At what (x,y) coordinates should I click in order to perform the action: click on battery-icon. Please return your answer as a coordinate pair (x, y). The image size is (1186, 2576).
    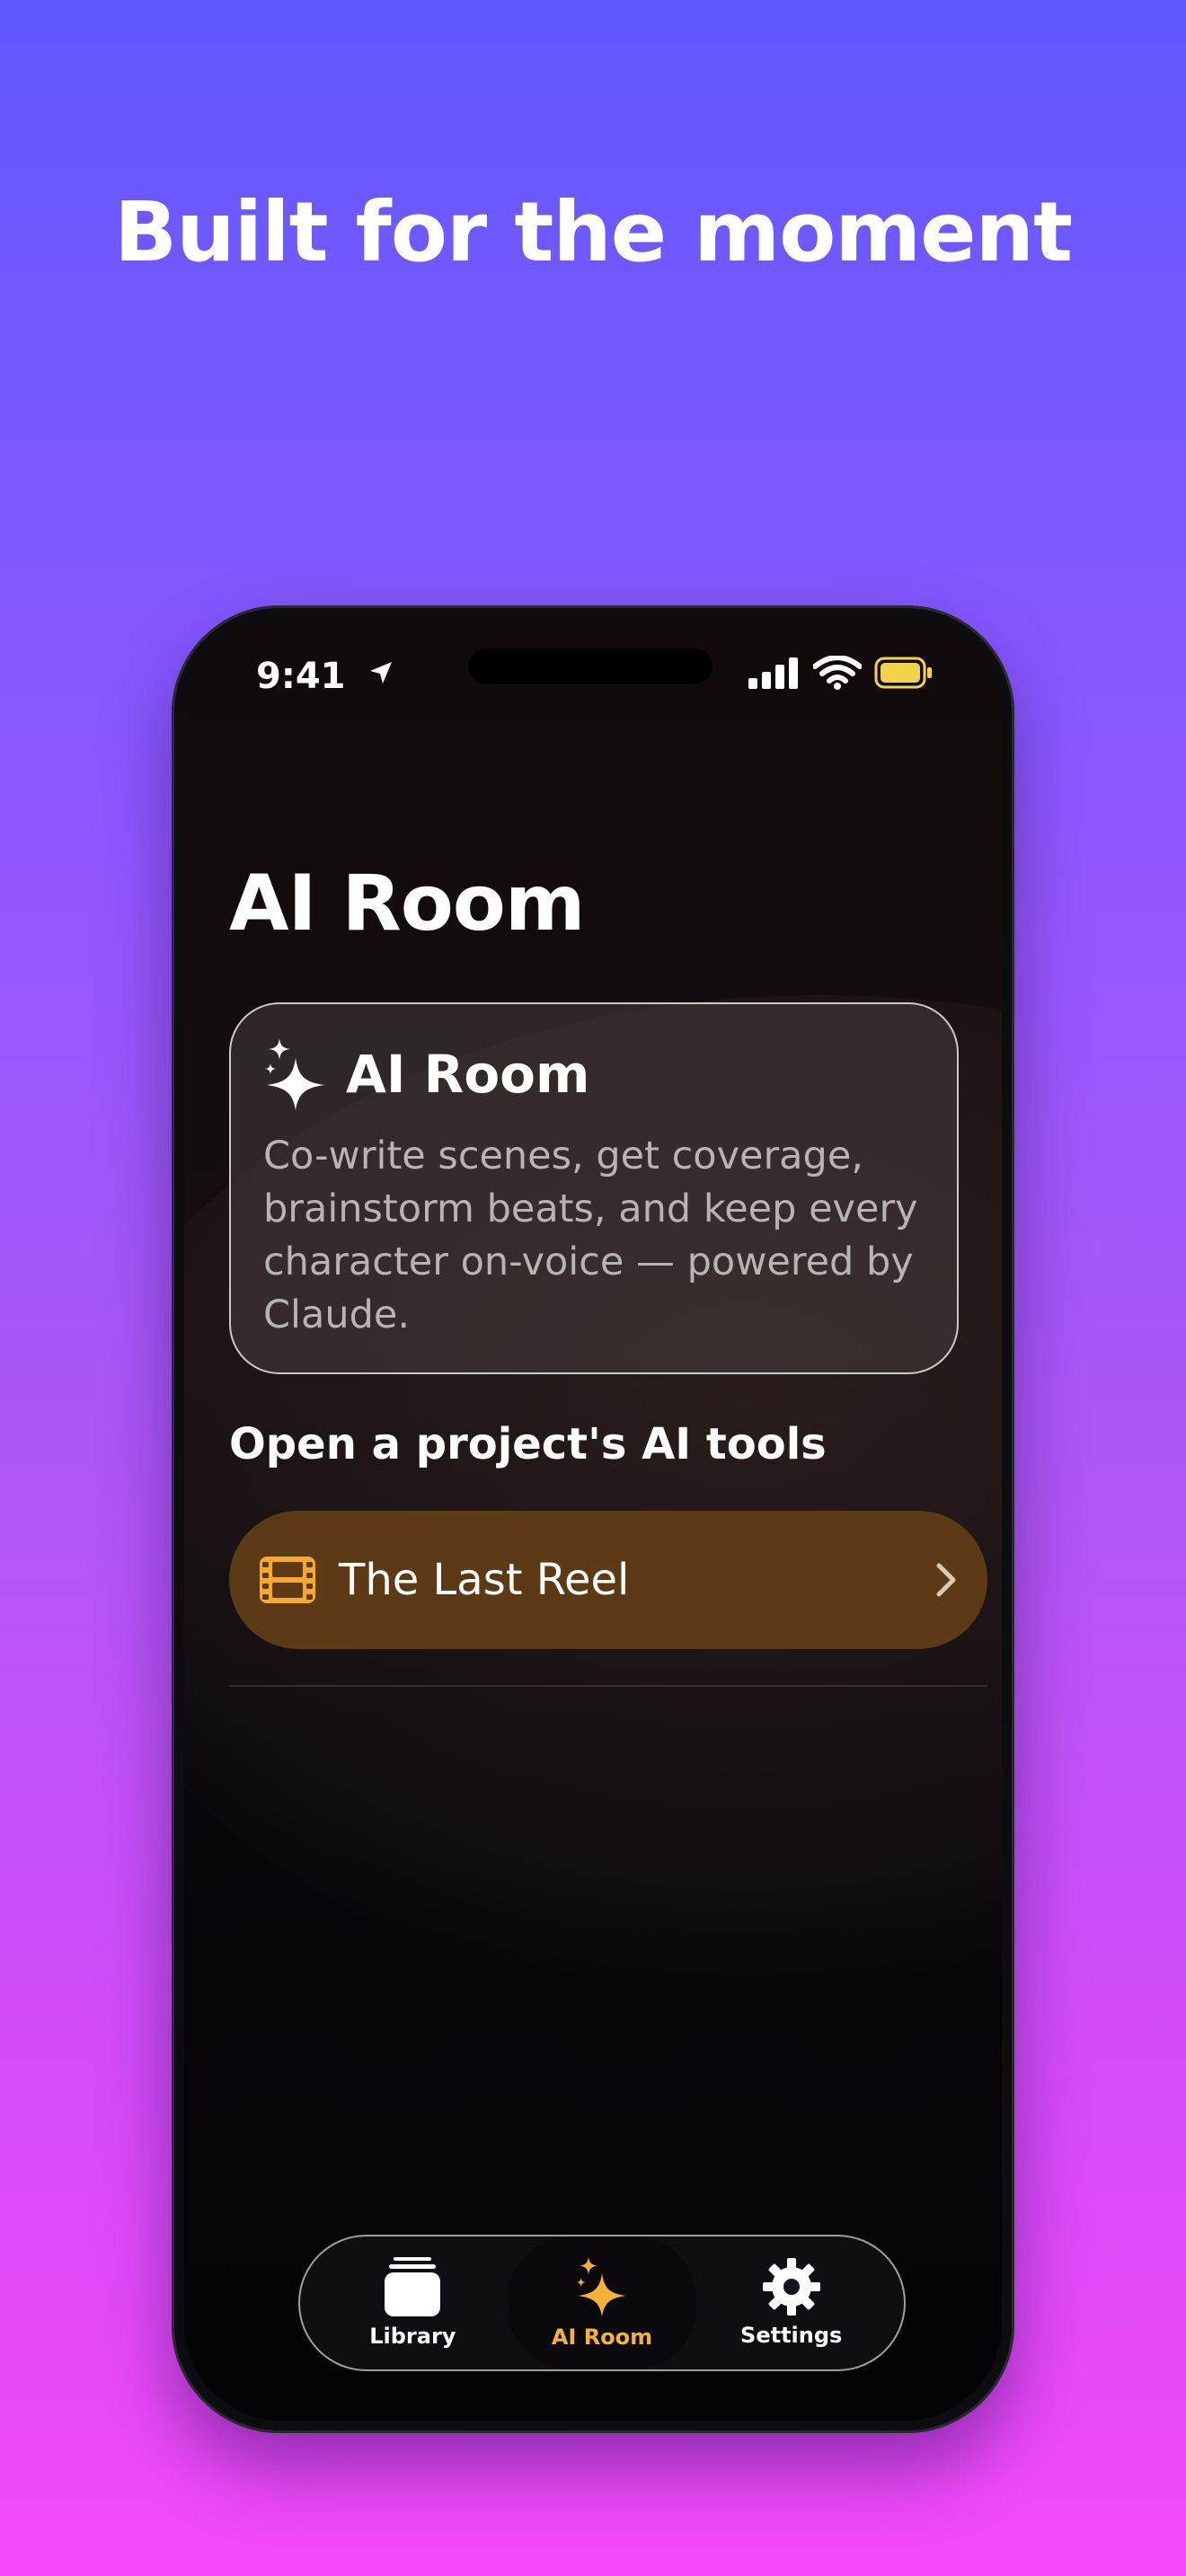
    Looking at the image, I should click on (903, 673).